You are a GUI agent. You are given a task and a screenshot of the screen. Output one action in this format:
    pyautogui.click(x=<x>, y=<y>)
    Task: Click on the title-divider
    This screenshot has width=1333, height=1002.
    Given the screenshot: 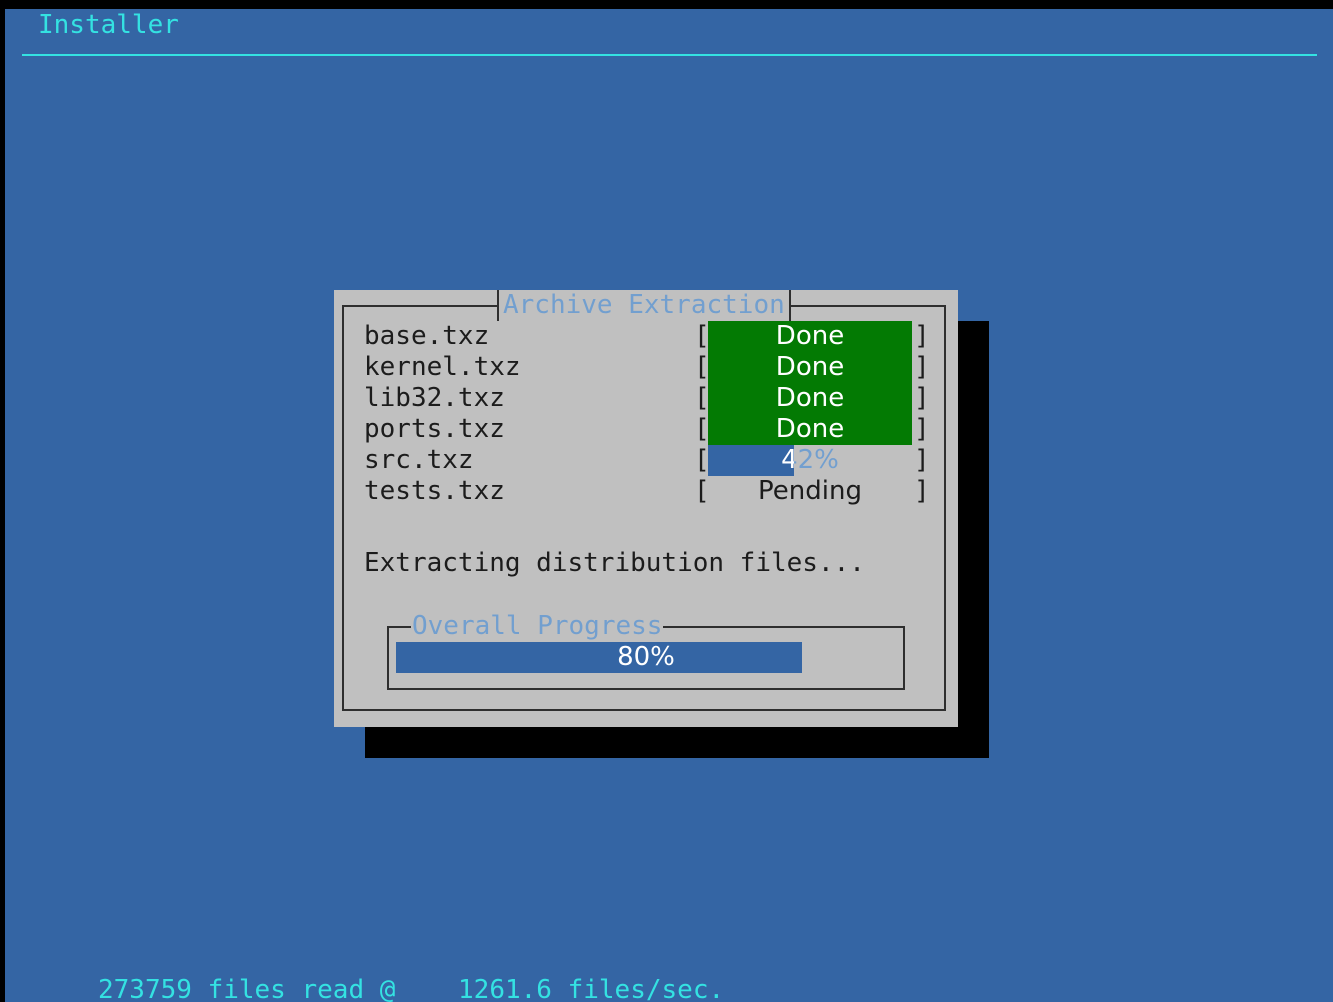 What is the action you would take?
    pyautogui.click(x=669, y=55)
    